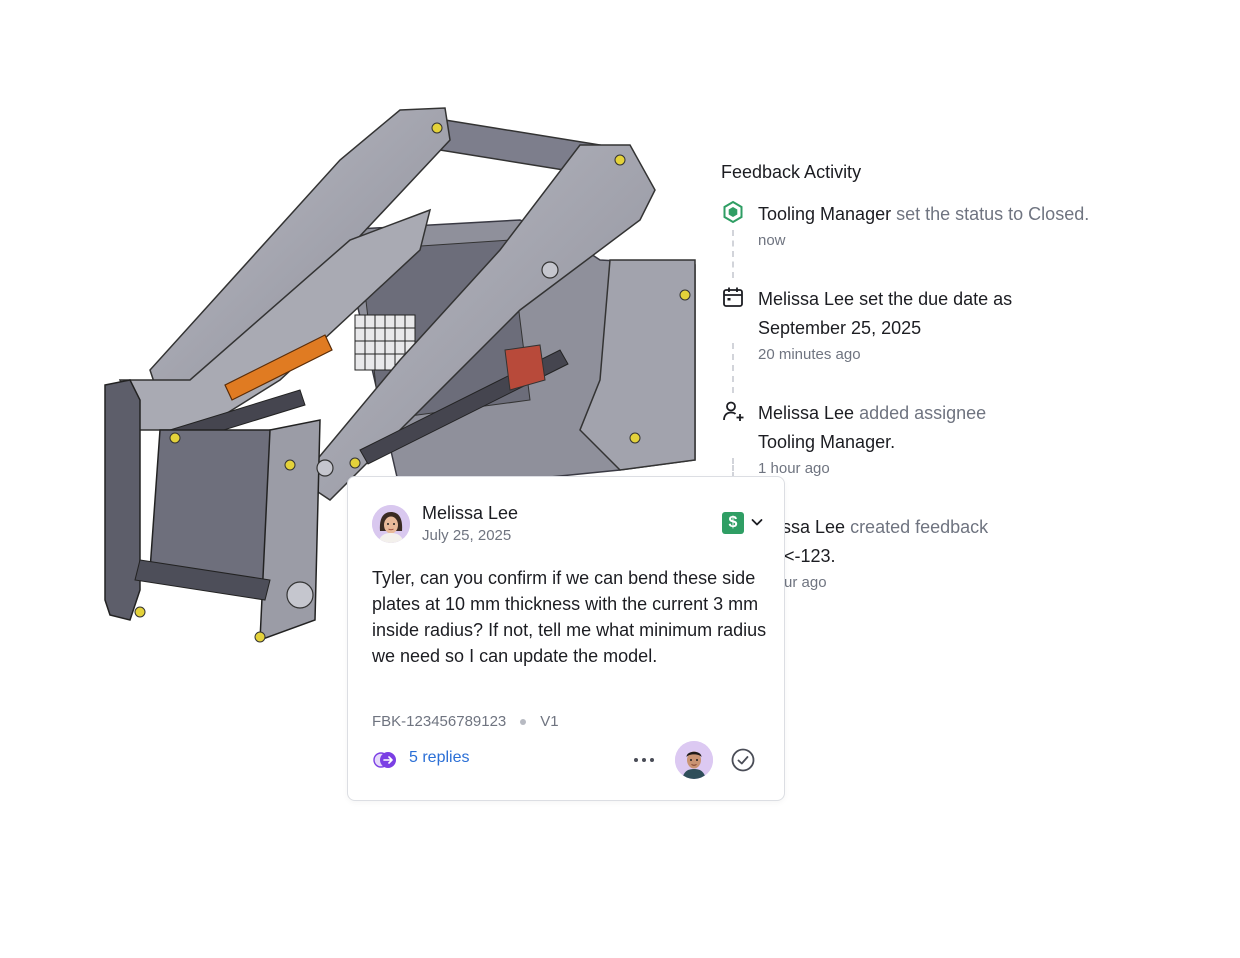 This screenshot has height=958, width=1240. Describe the element at coordinates (733, 523) in the screenshot. I see `cost-status-badge: $` at that location.